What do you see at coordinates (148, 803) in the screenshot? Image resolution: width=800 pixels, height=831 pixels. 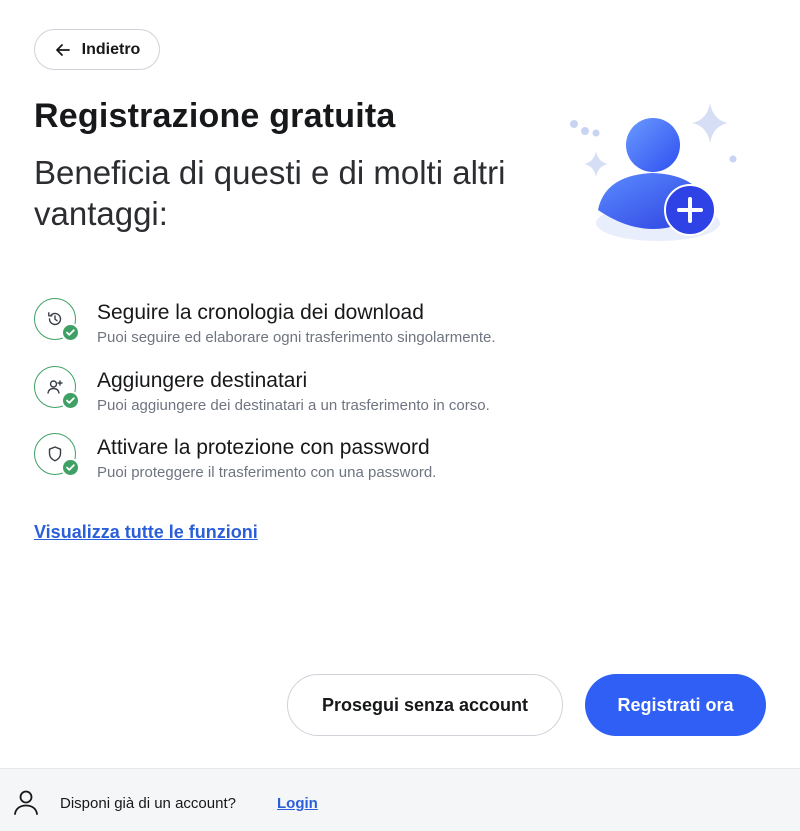 I see `login-prompt: Disponi già di un account?` at bounding box center [148, 803].